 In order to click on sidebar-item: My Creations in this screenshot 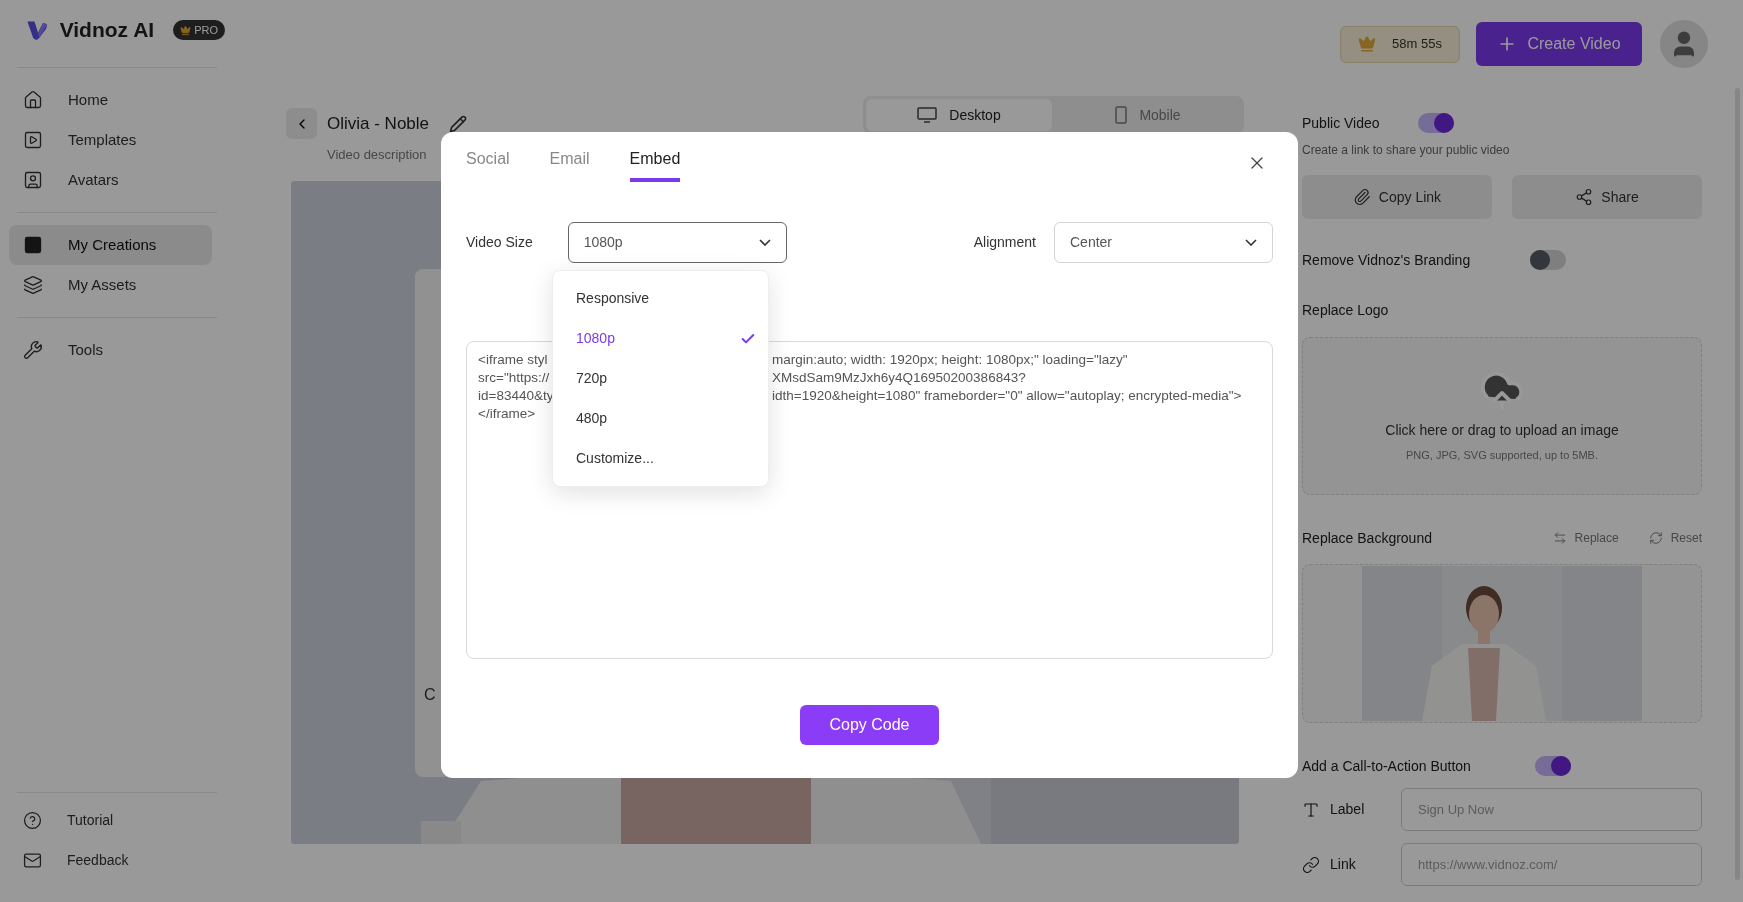, I will do `click(110, 245)`.